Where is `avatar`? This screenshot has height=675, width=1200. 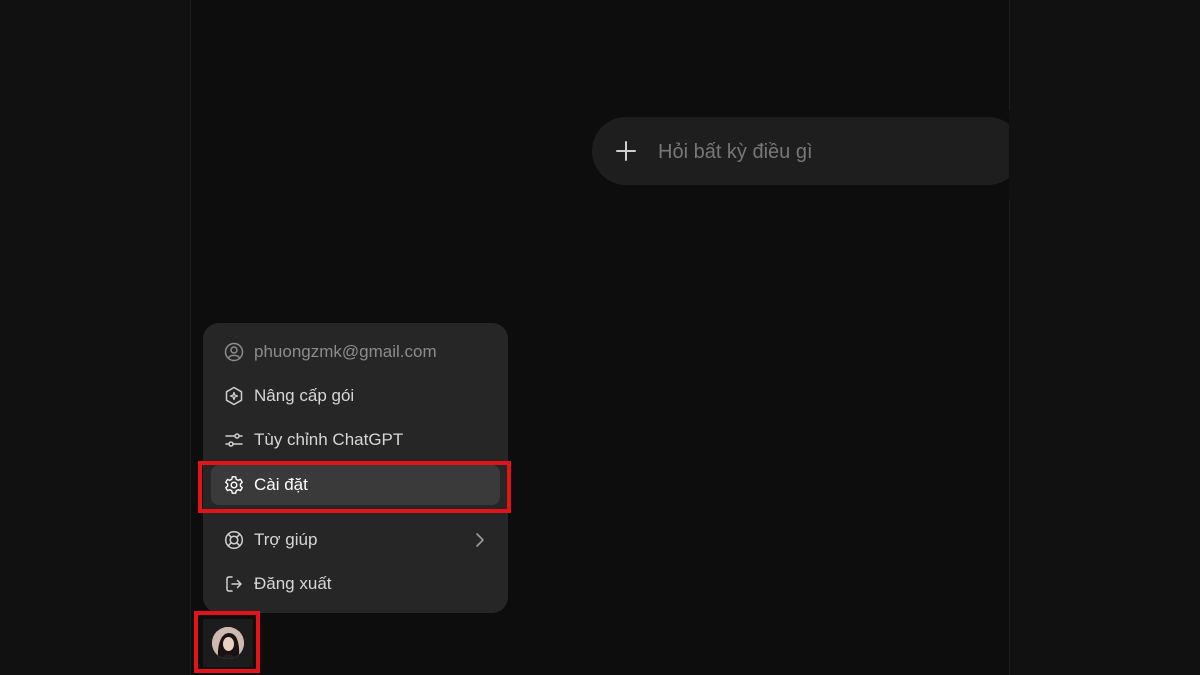 avatar is located at coordinates (228, 643).